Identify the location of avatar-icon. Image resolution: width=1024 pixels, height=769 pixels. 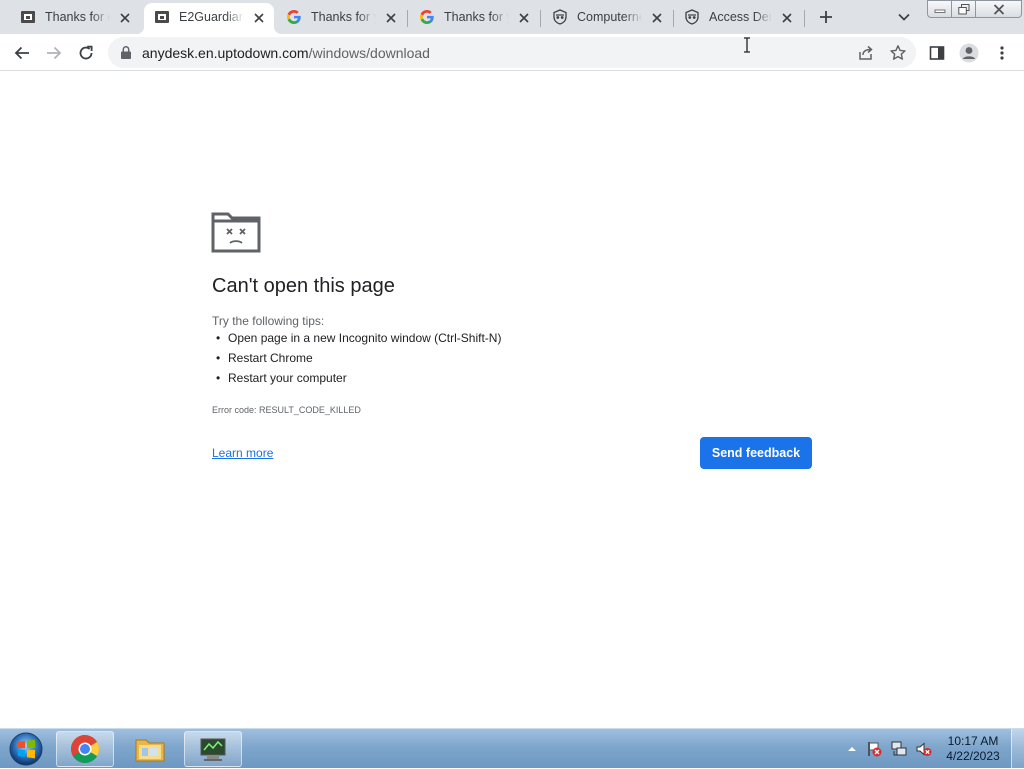
(969, 53).